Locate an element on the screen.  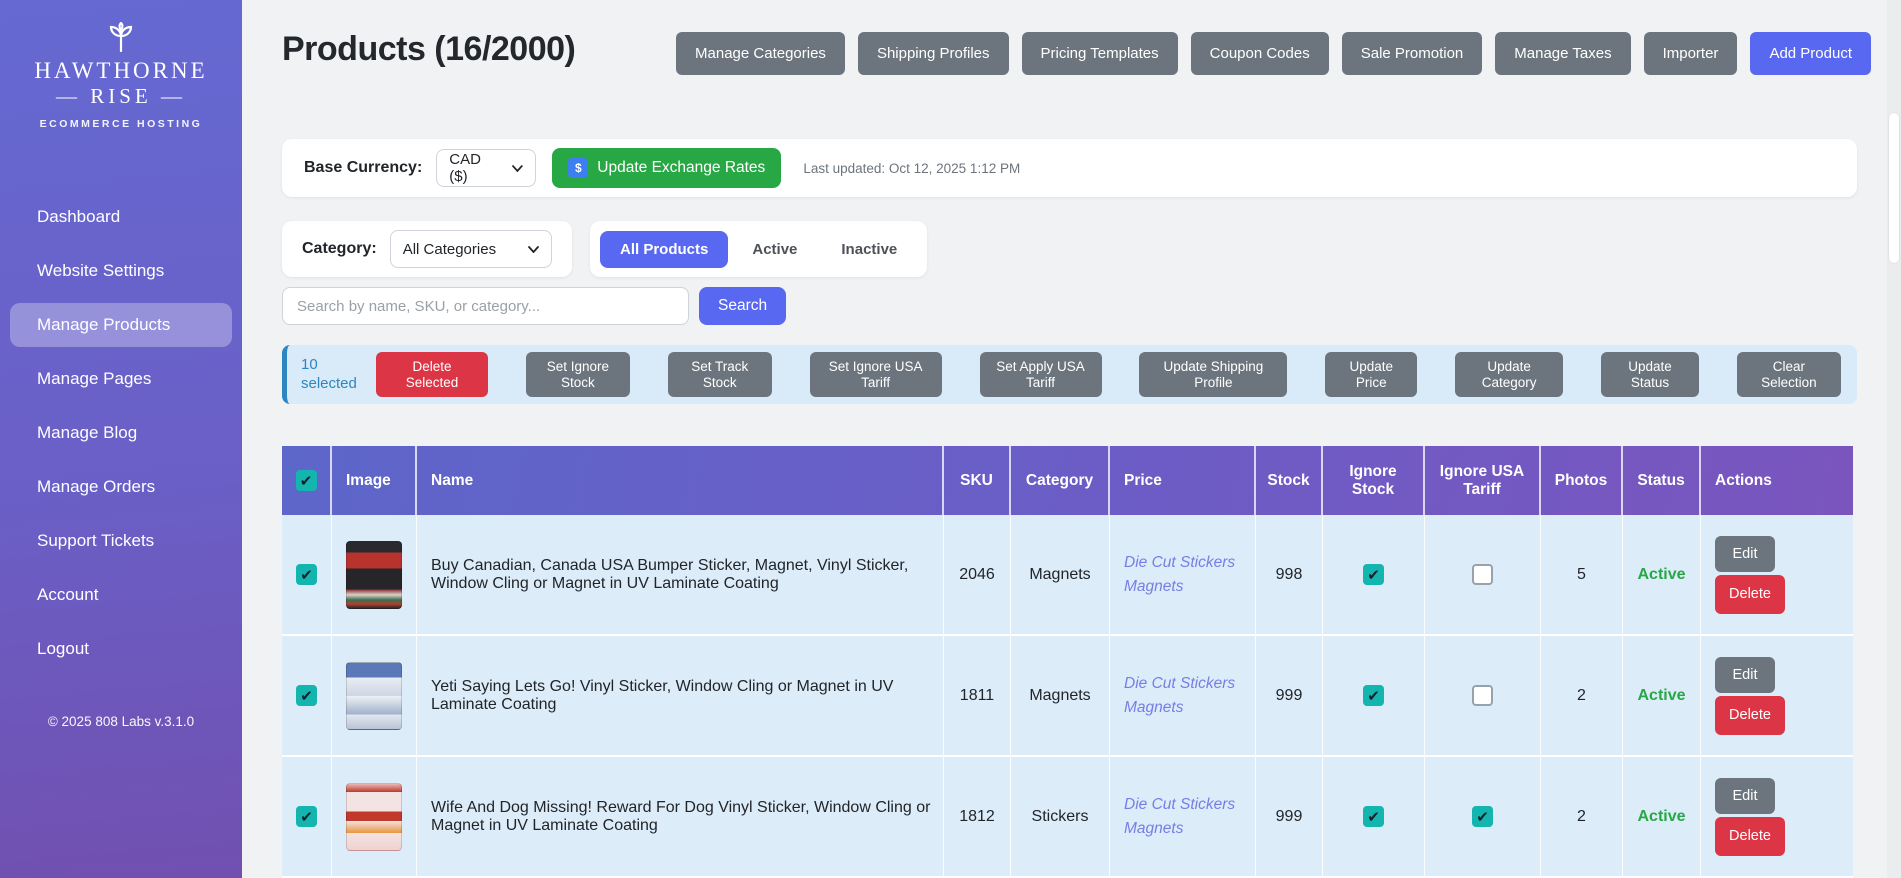
column-header-sku: SKU is located at coordinates (977, 480).